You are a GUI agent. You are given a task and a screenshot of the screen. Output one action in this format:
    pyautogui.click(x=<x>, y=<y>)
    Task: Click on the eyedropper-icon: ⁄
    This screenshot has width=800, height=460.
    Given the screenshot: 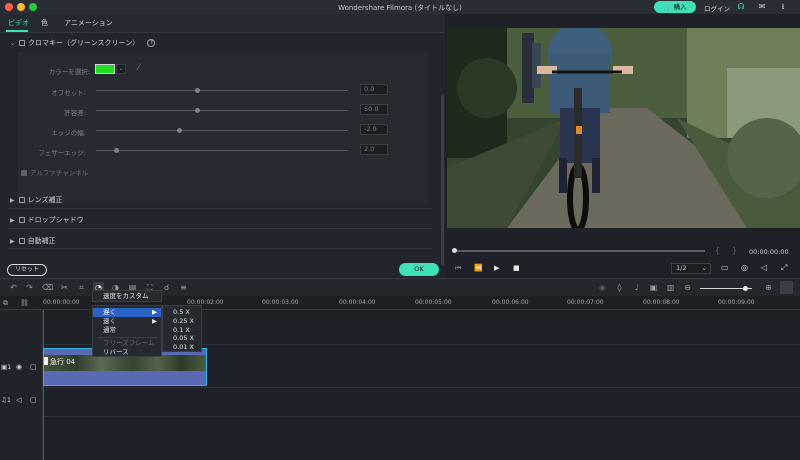 What is the action you would take?
    pyautogui.click(x=139, y=68)
    